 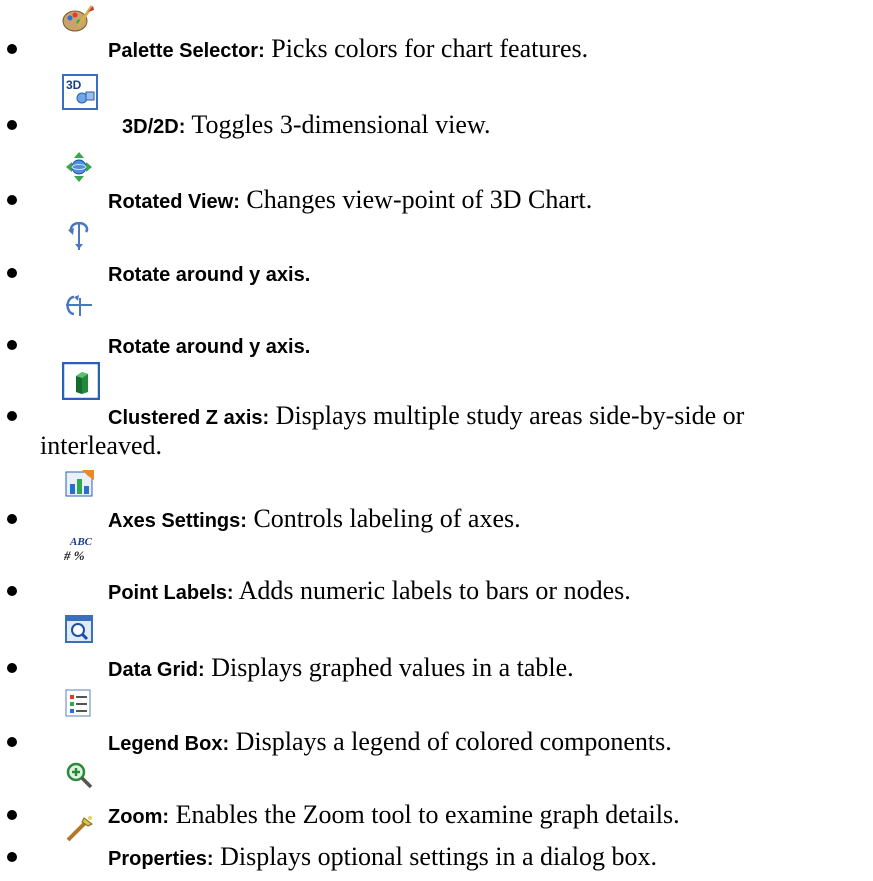 I want to click on item-description: Displays a legend of colored components., so click(x=450, y=741).